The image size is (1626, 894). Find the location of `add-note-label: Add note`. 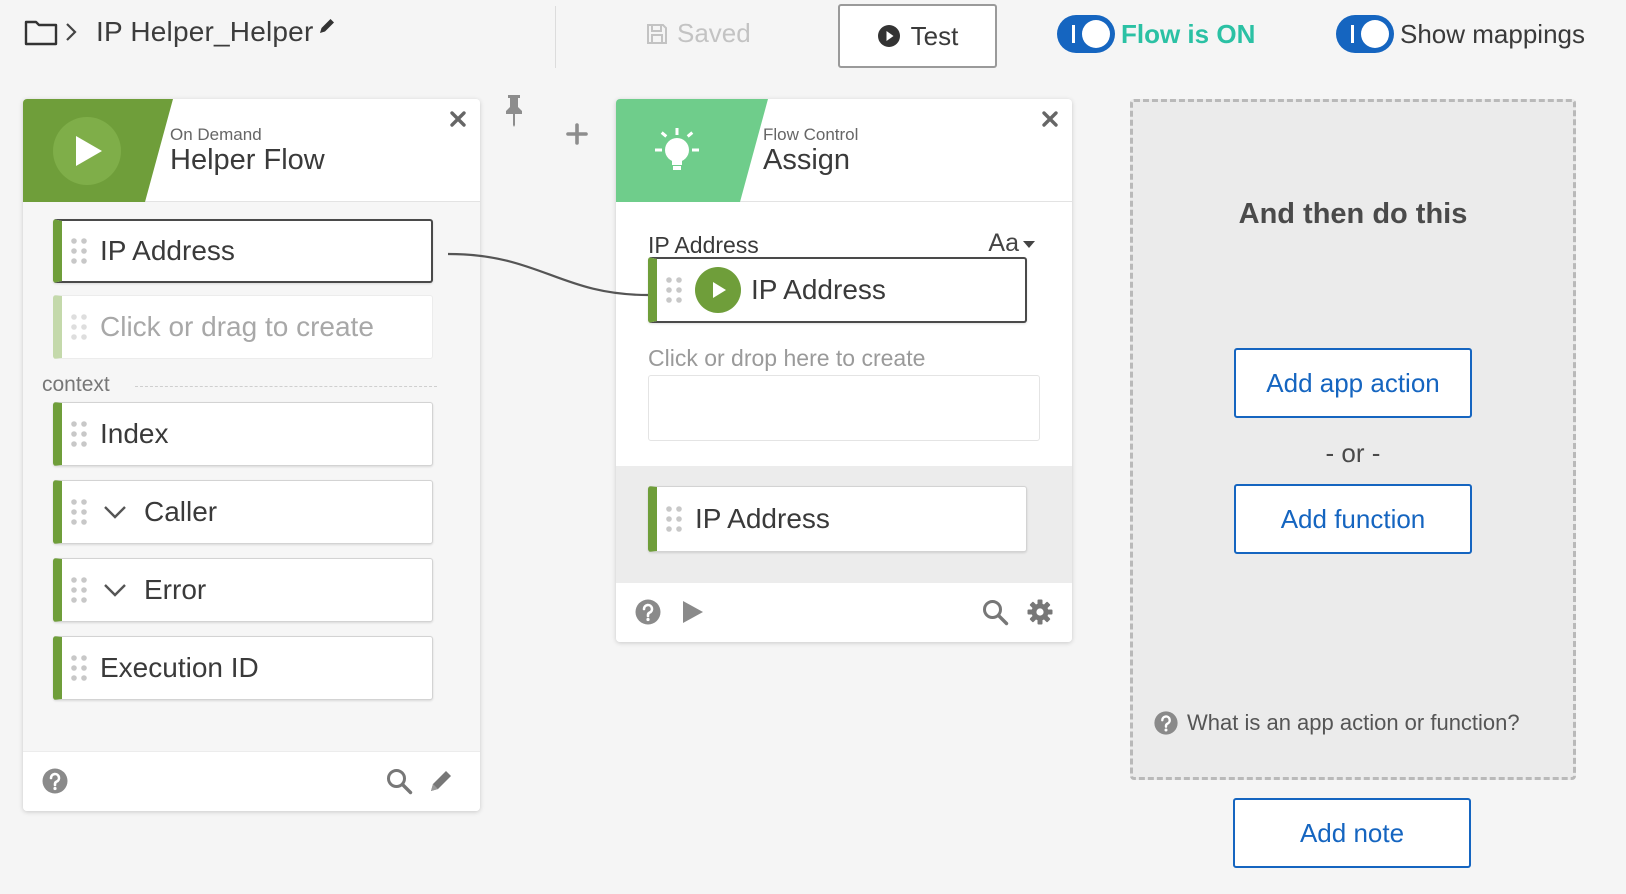

add-note-label: Add note is located at coordinates (1352, 832).